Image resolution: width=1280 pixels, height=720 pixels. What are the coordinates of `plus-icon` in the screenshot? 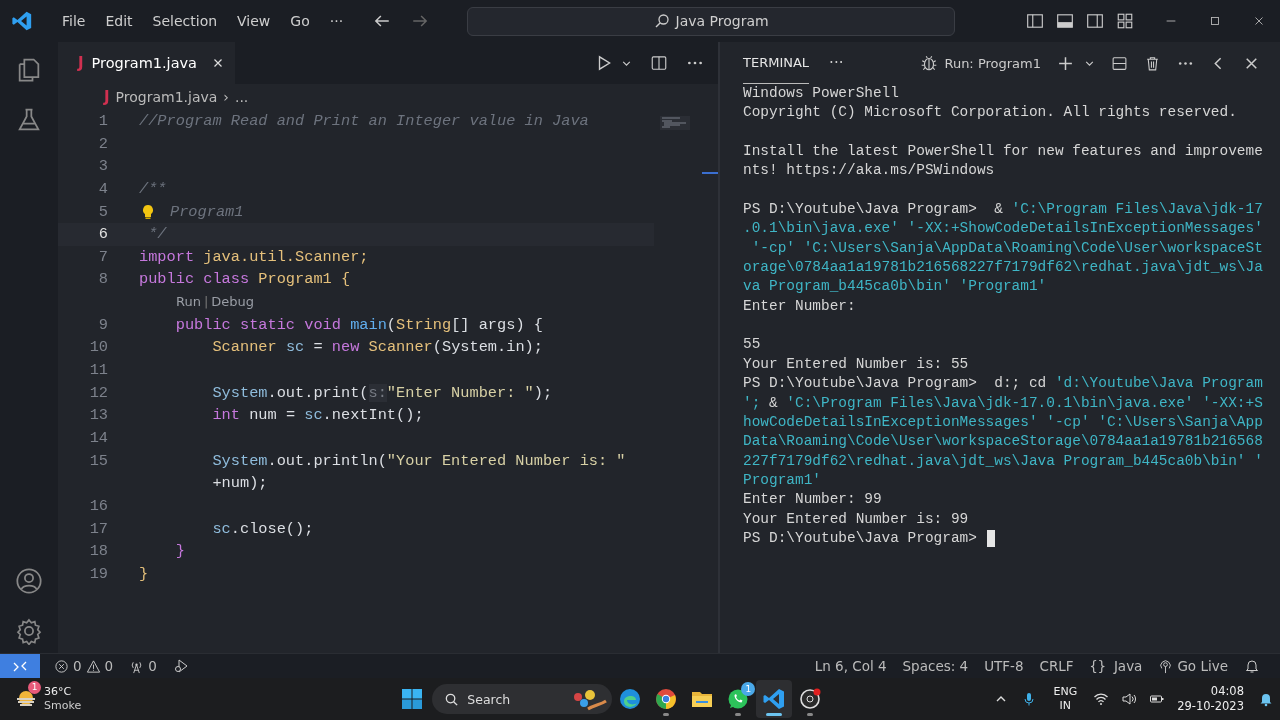 It's located at (1065, 63).